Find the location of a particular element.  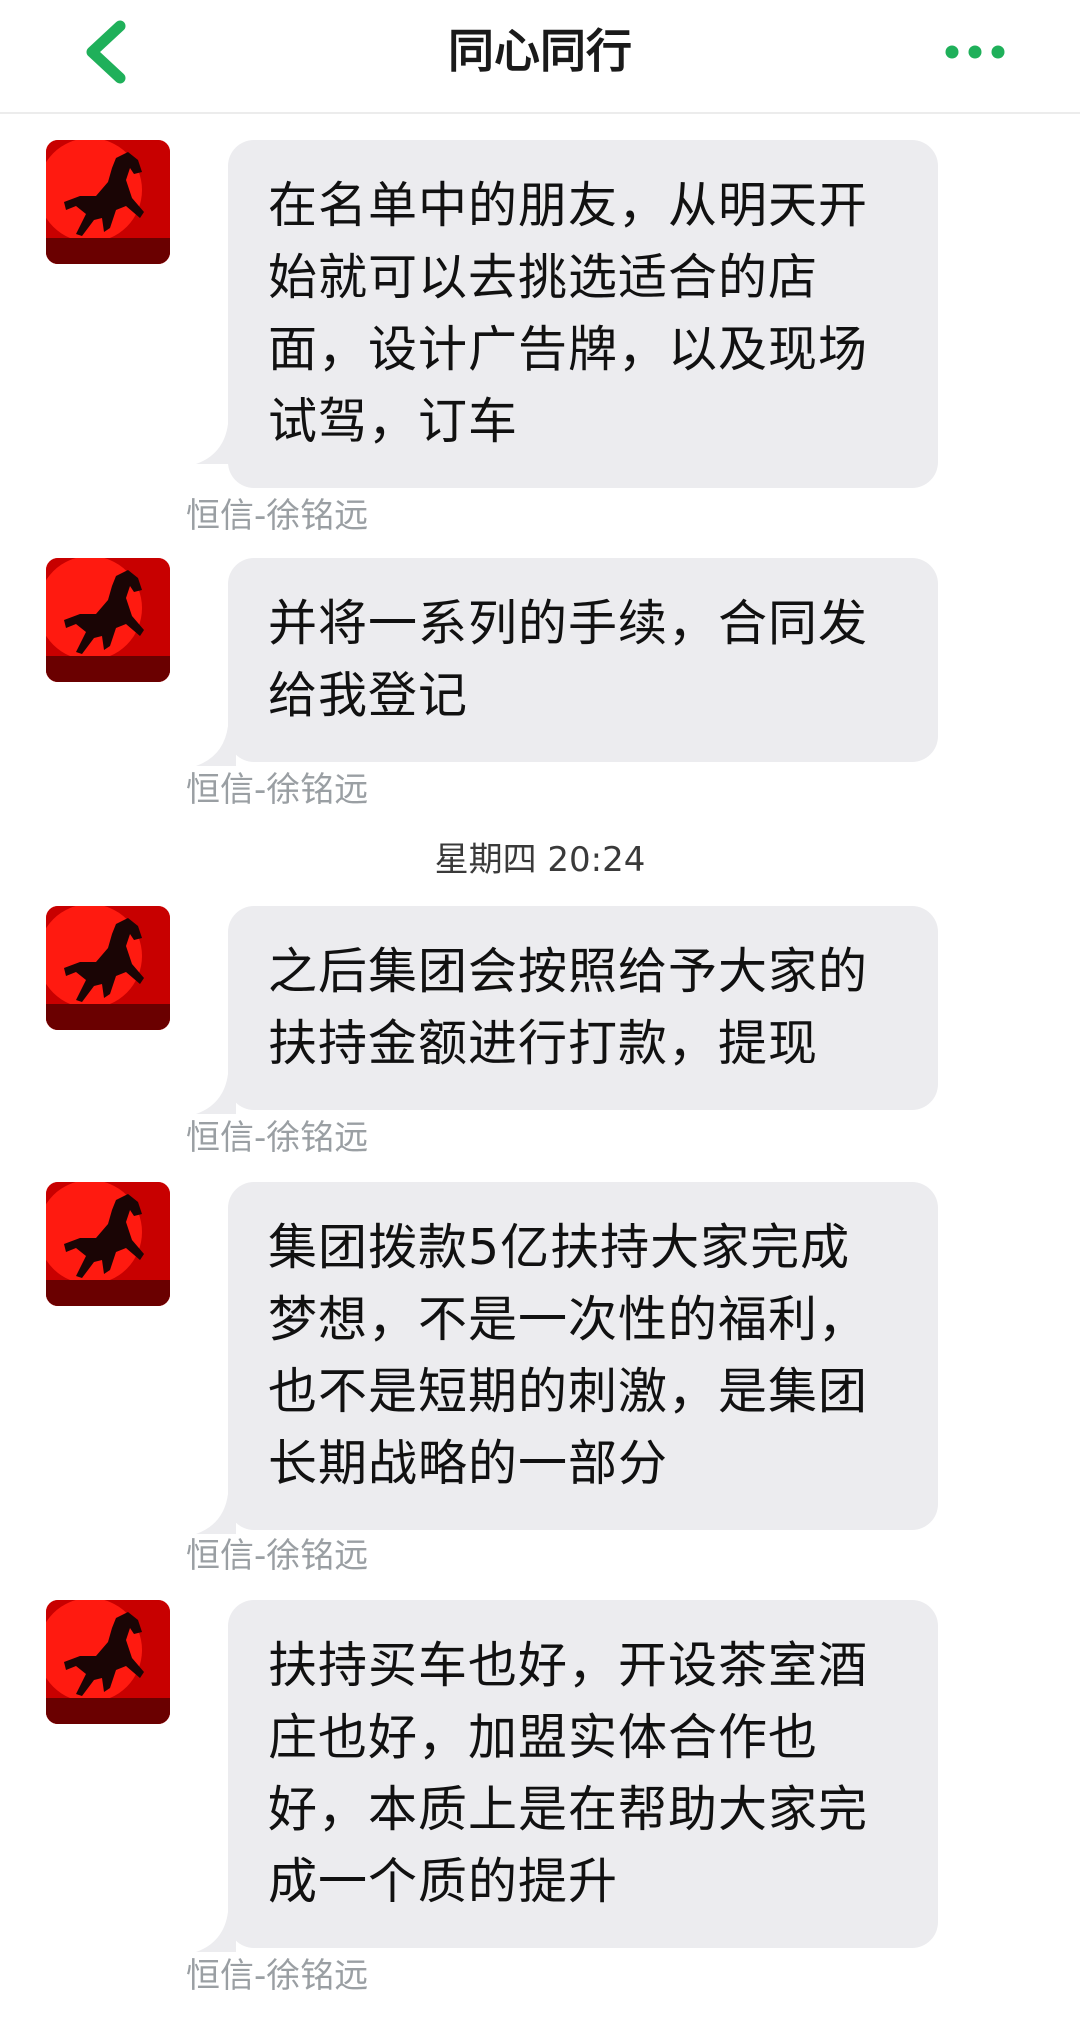

message-bubble: 在名单中的朋友，从明天开始就可以去挑选适合的店面，设计广告牌，以及现场试驾，订车 is located at coordinates (583, 314).